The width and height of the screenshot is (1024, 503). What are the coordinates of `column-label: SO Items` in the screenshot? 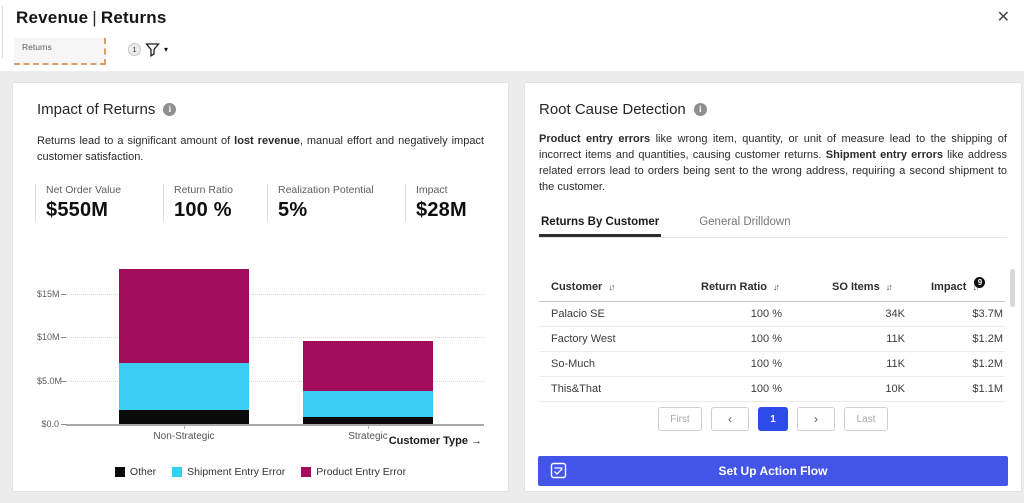 It's located at (856, 287).